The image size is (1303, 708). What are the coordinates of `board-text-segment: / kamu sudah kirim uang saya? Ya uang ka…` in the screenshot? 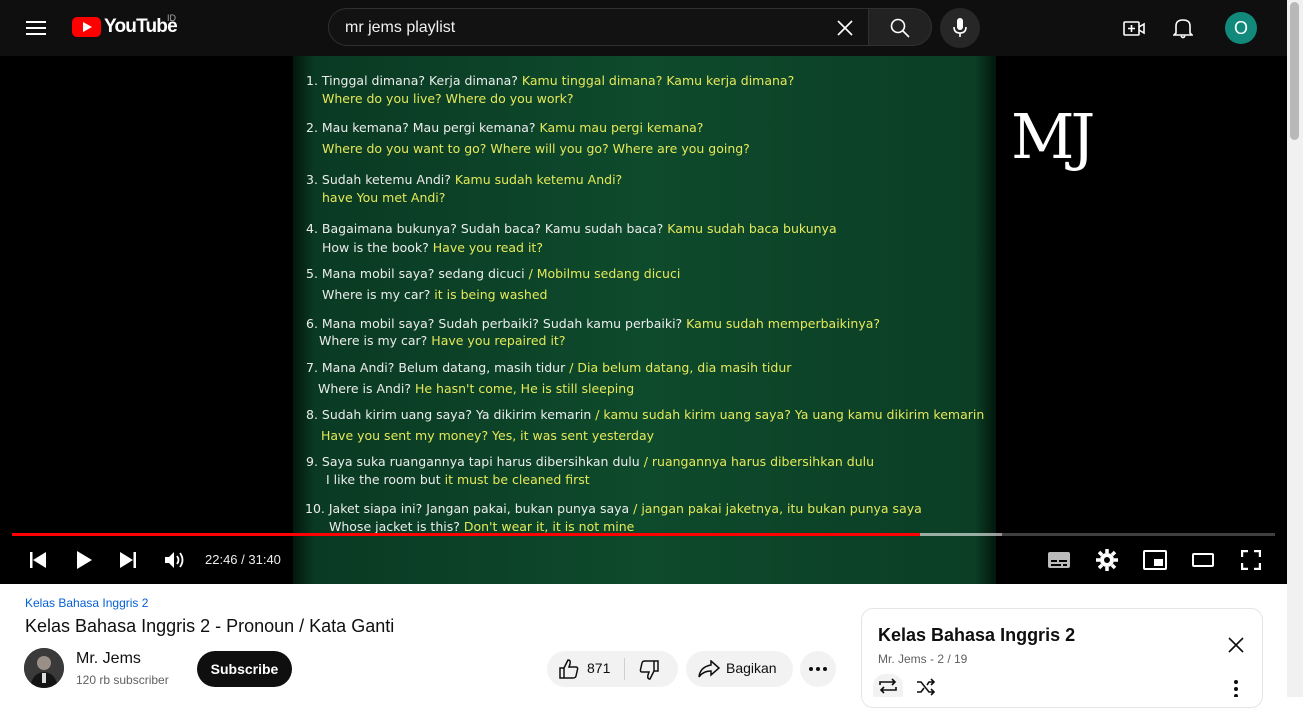 It's located at (788, 414).